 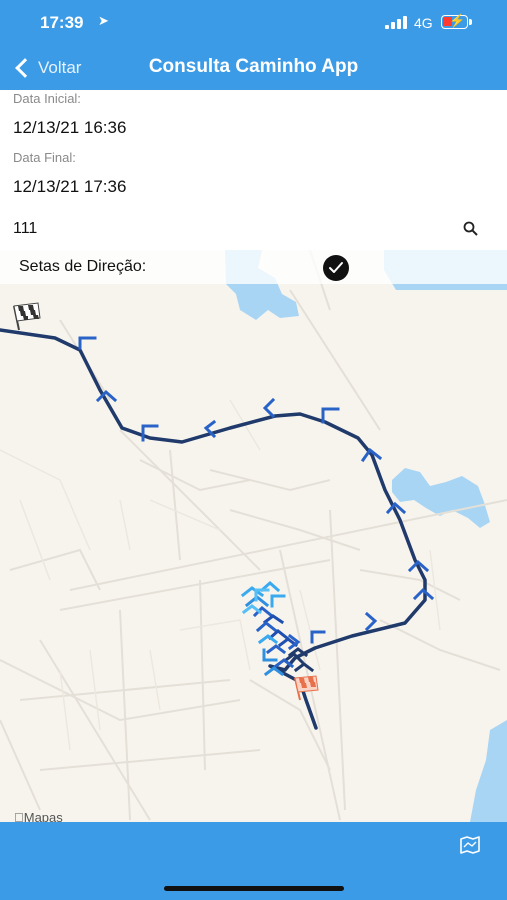 I want to click on page-title: Consulta Caminho App, so click(x=253, y=66).